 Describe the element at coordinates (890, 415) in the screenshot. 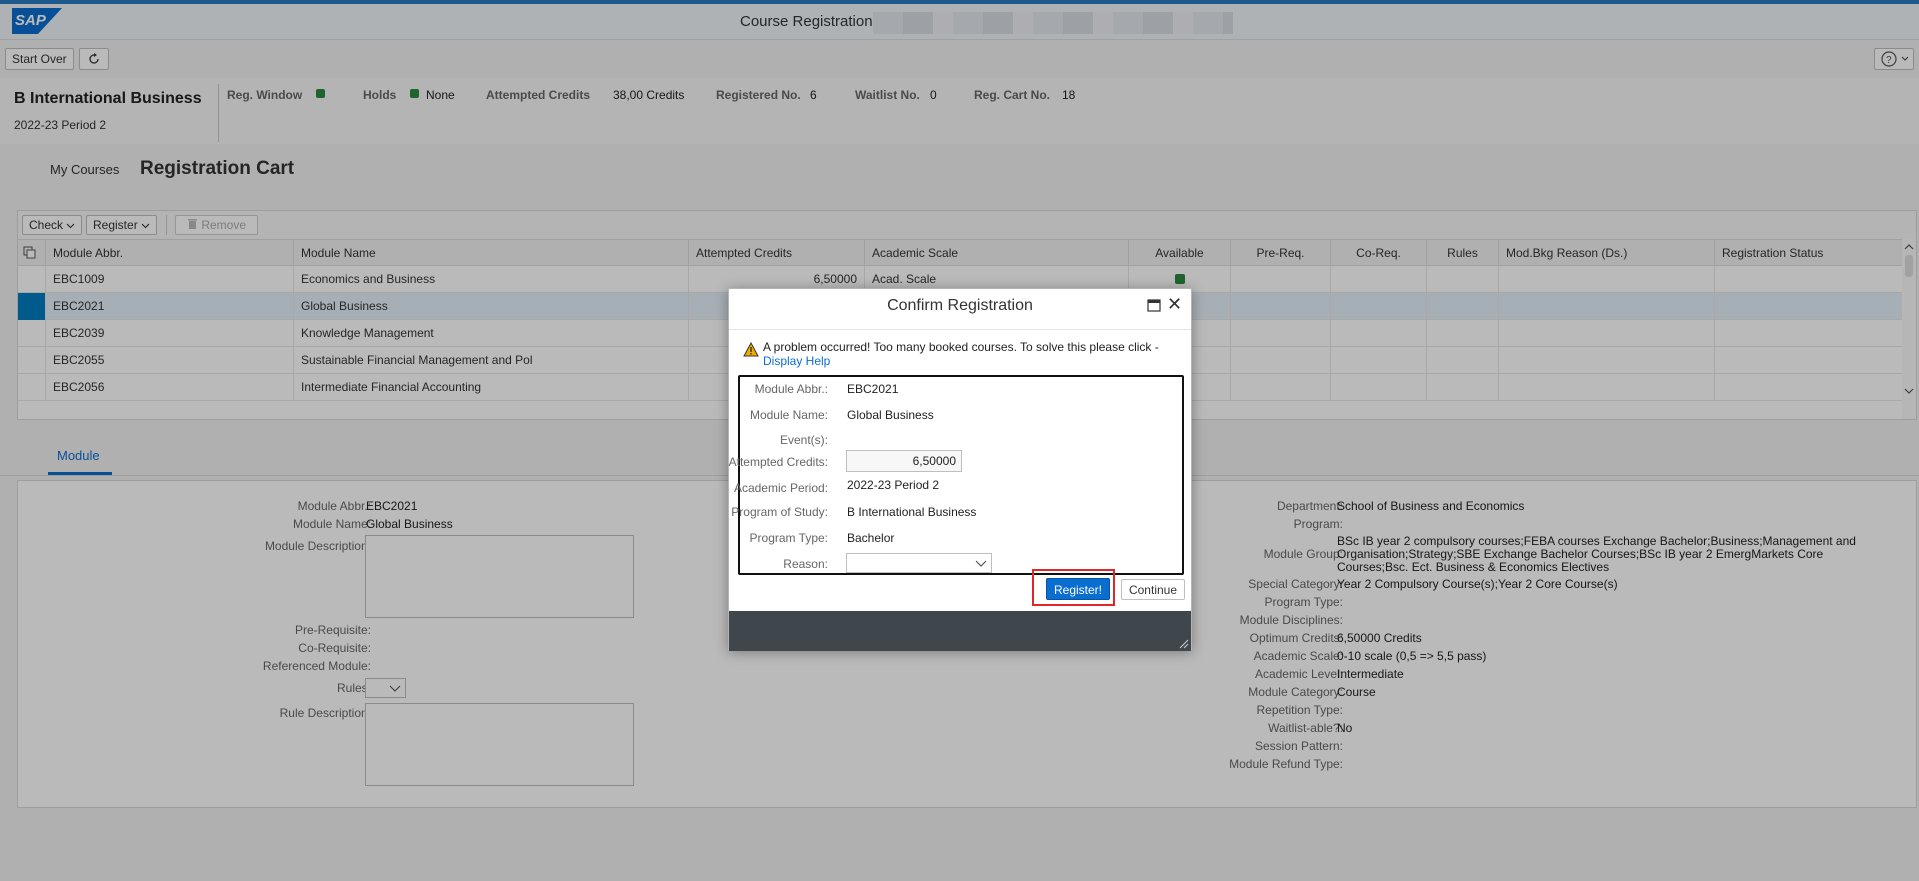

I see `dialog-name-value: Global Business` at that location.